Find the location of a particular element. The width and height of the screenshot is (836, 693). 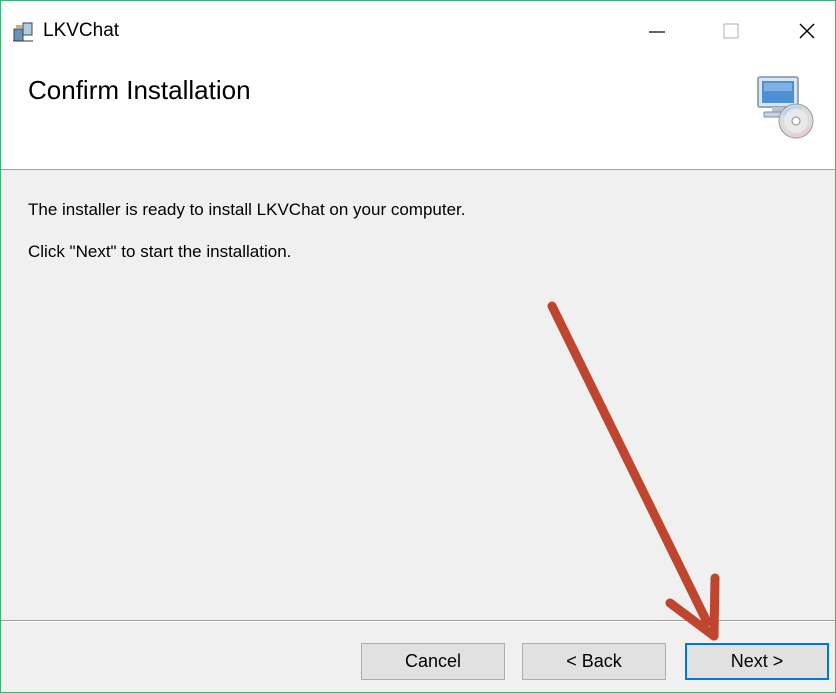

footer-divider is located at coordinates (418, 621).